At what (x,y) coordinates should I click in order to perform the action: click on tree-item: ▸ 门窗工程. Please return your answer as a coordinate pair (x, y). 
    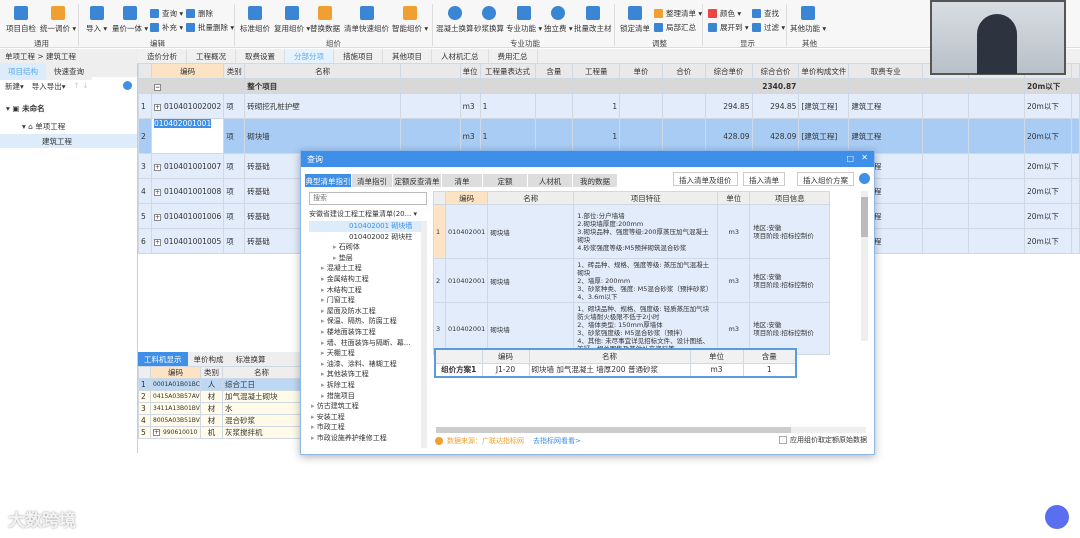
    Looking at the image, I should click on (365, 300).